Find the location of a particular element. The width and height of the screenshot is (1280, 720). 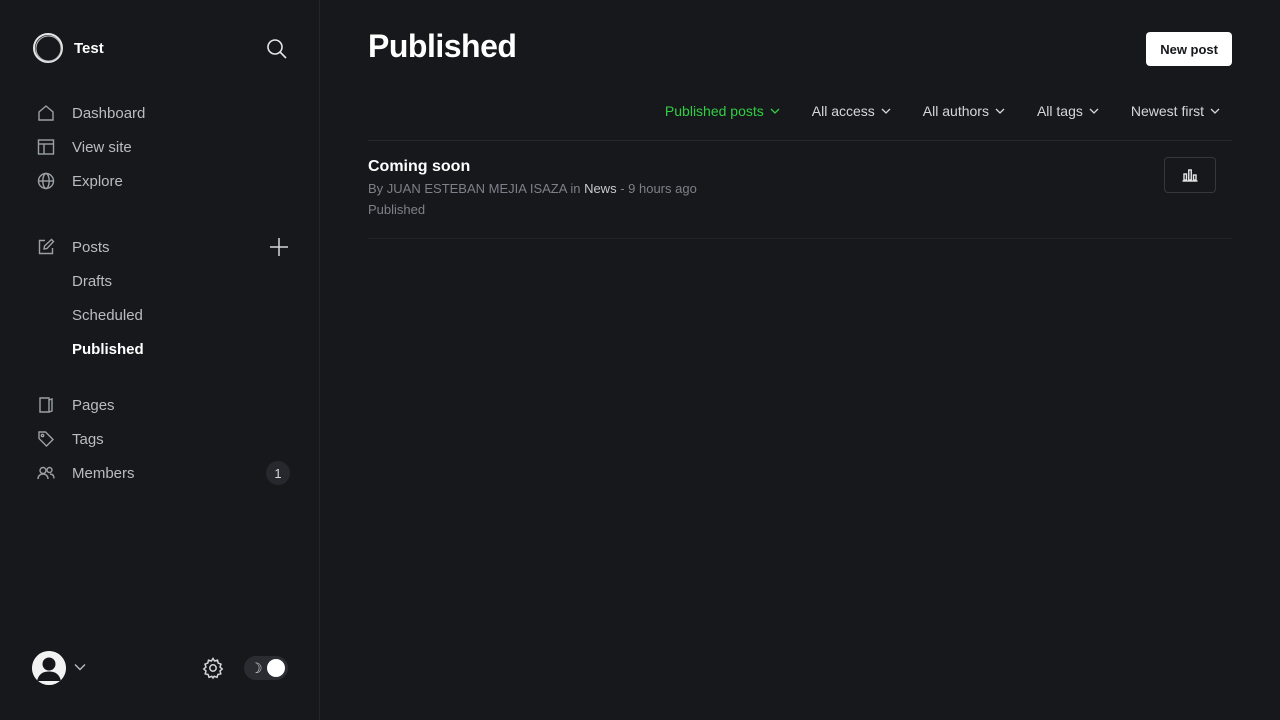

post-by: By is located at coordinates (376, 188).